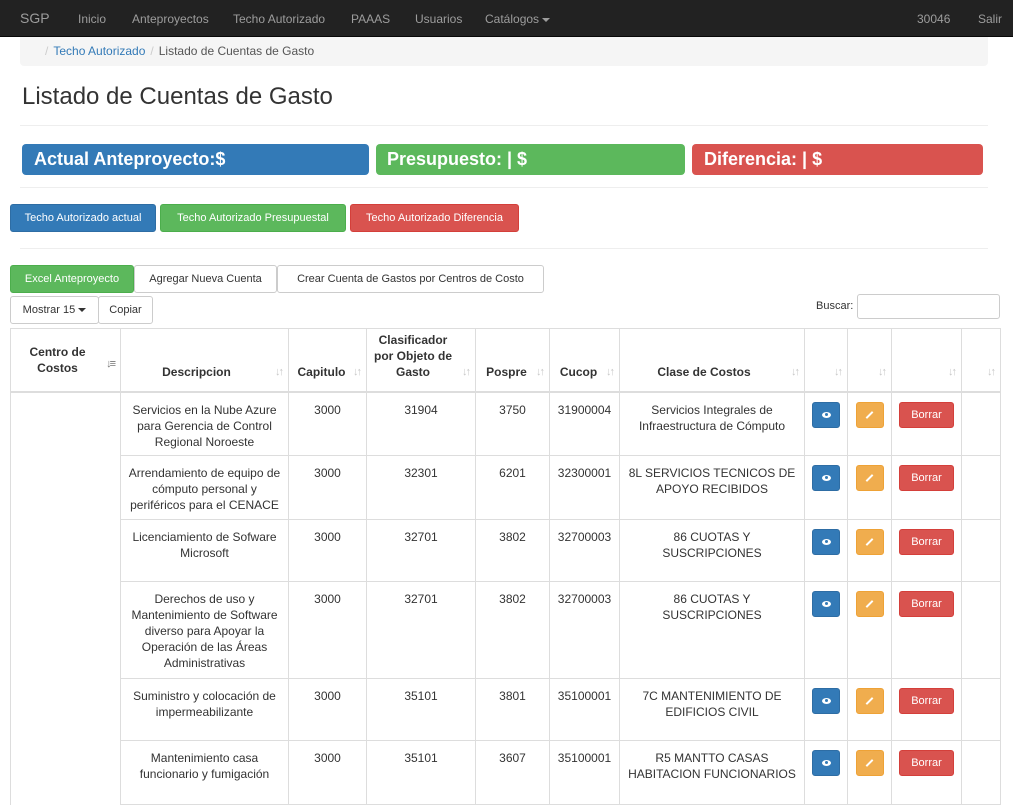 The width and height of the screenshot is (1013, 807). Describe the element at coordinates (253, 218) in the screenshot. I see `techo-autorizado-presupuestal-button: Techo Autorizado Presupuestal` at that location.